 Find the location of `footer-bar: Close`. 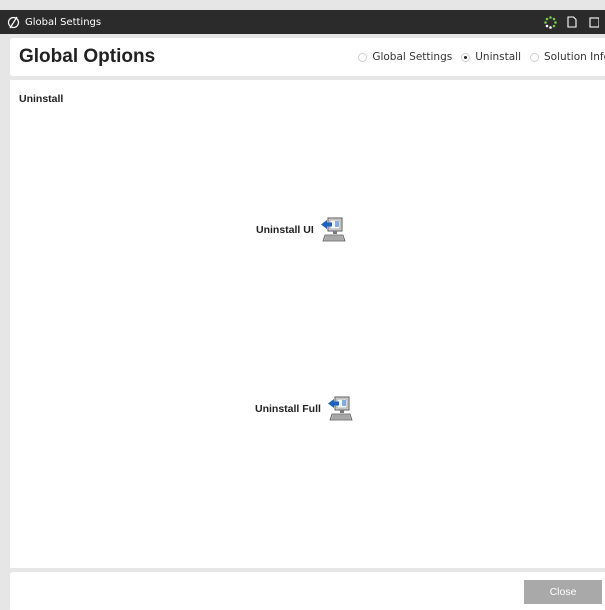

footer-bar: Close is located at coordinates (307, 591).